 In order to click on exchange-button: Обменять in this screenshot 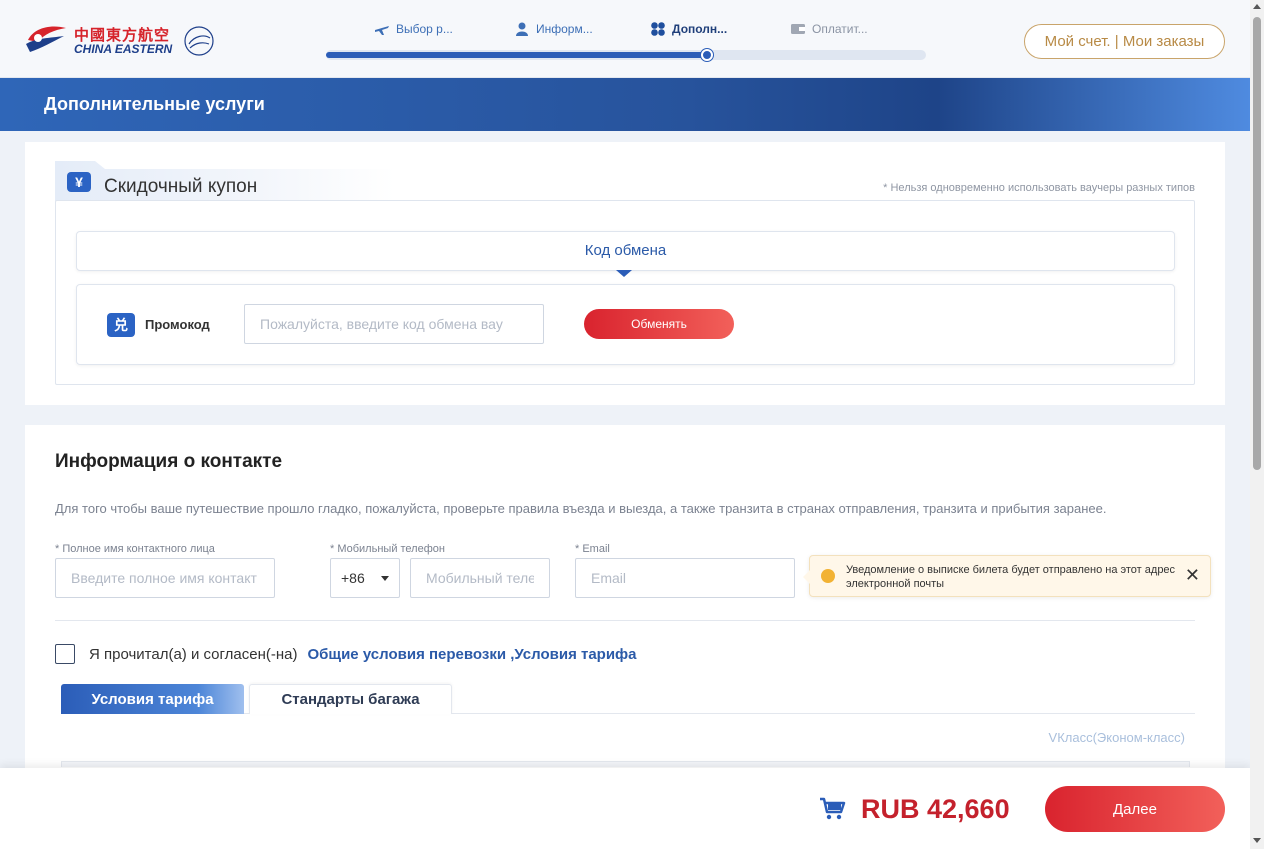, I will do `click(659, 324)`.